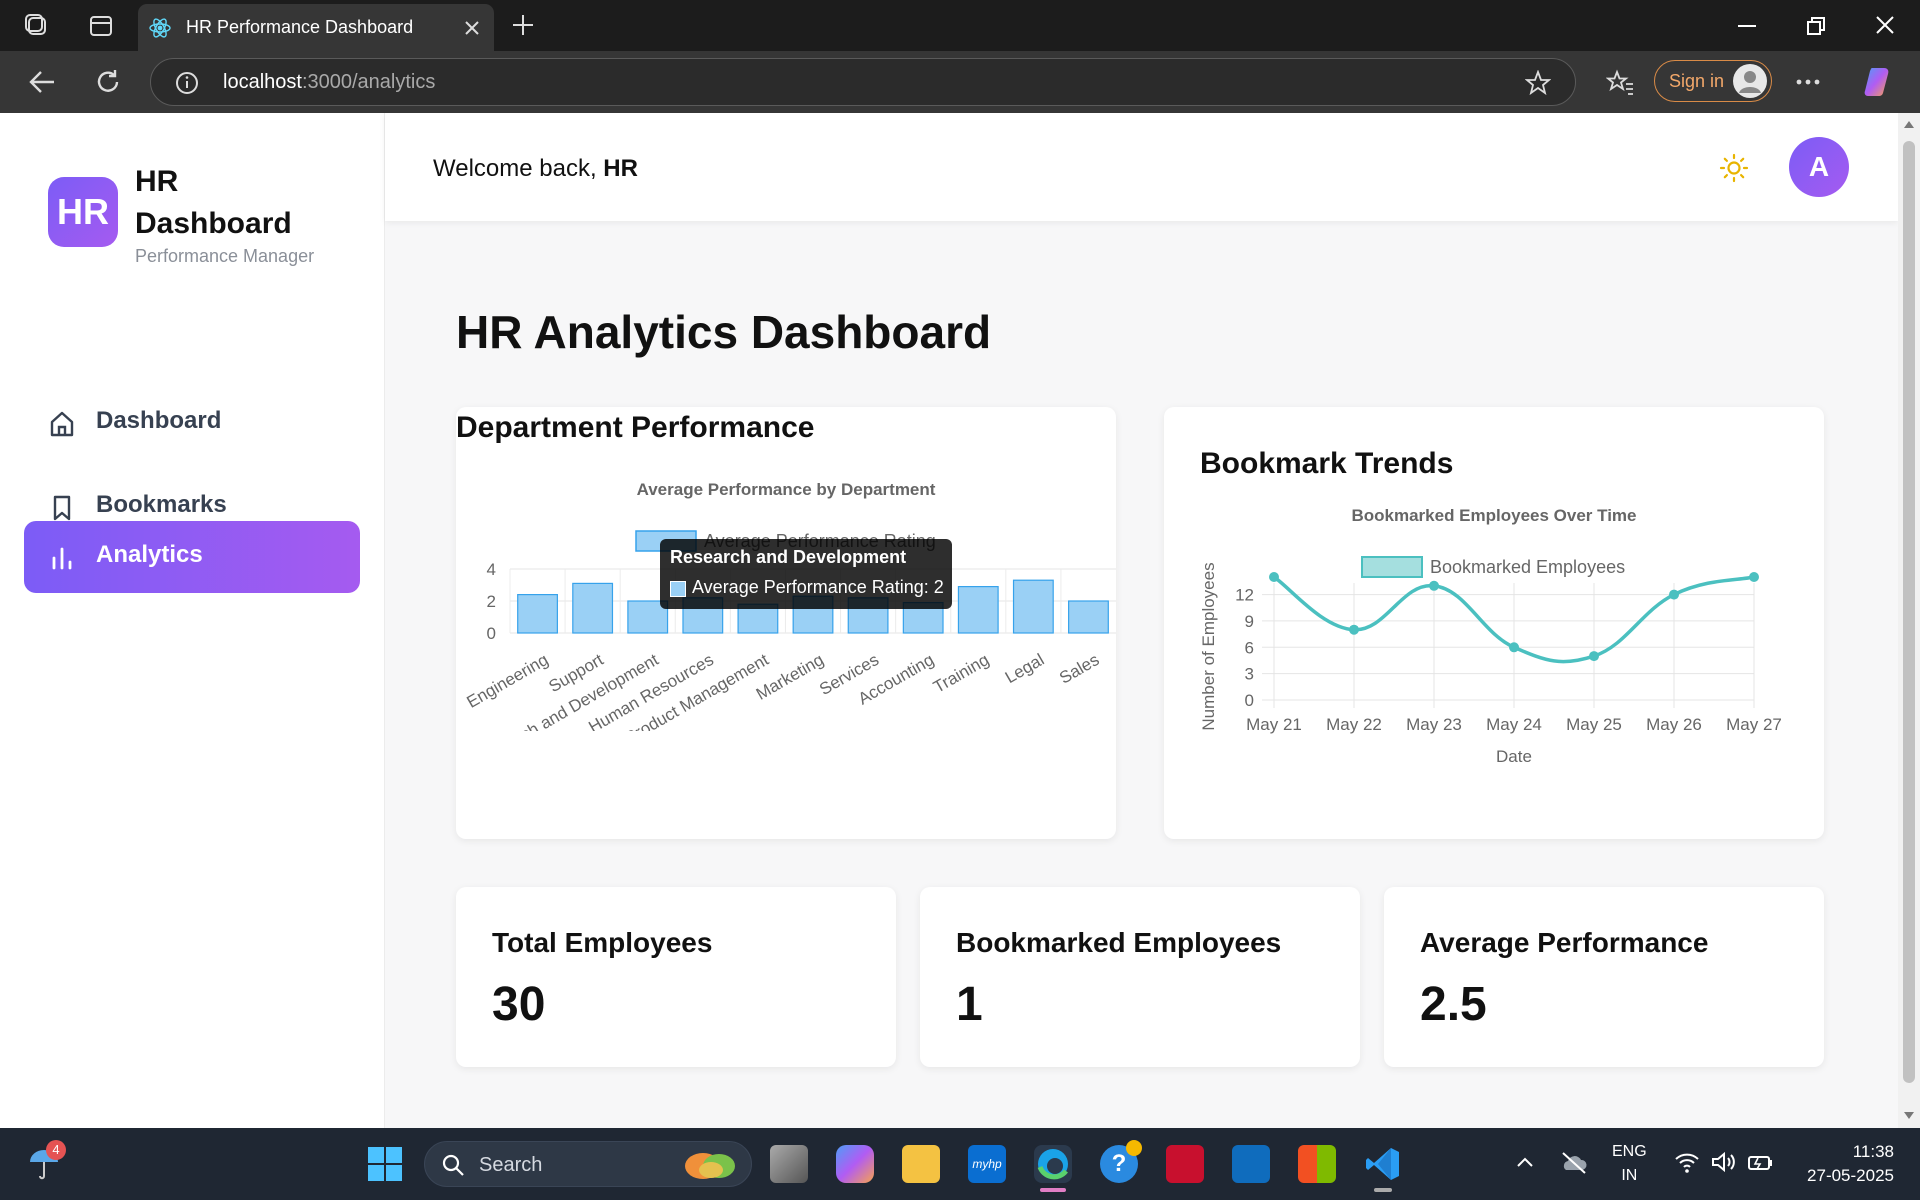 The image size is (1920, 1200). What do you see at coordinates (1879, 82) in the screenshot?
I see `copilot-icon` at bounding box center [1879, 82].